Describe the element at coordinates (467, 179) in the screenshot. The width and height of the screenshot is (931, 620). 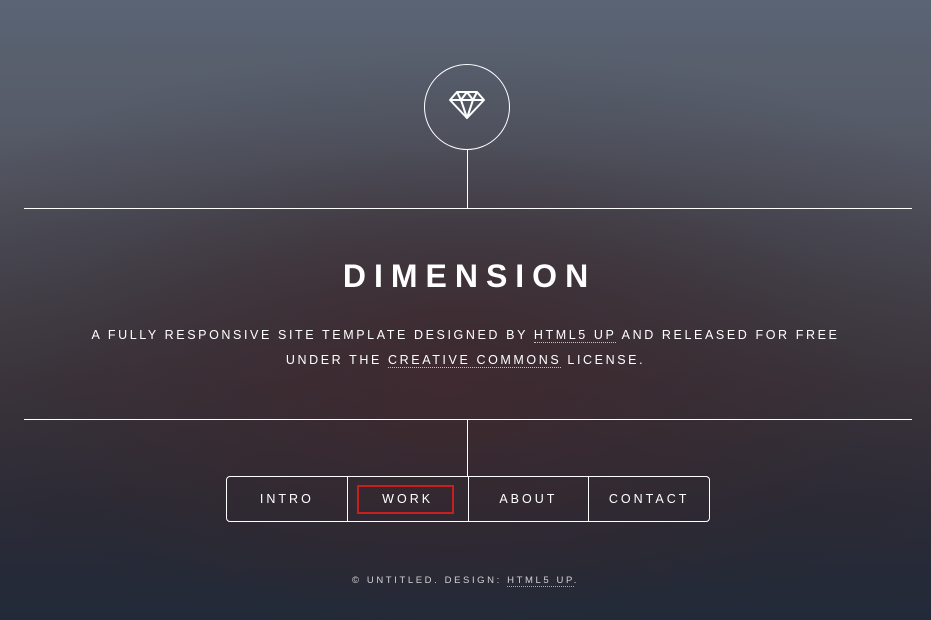
I see `connector-line-top` at that location.